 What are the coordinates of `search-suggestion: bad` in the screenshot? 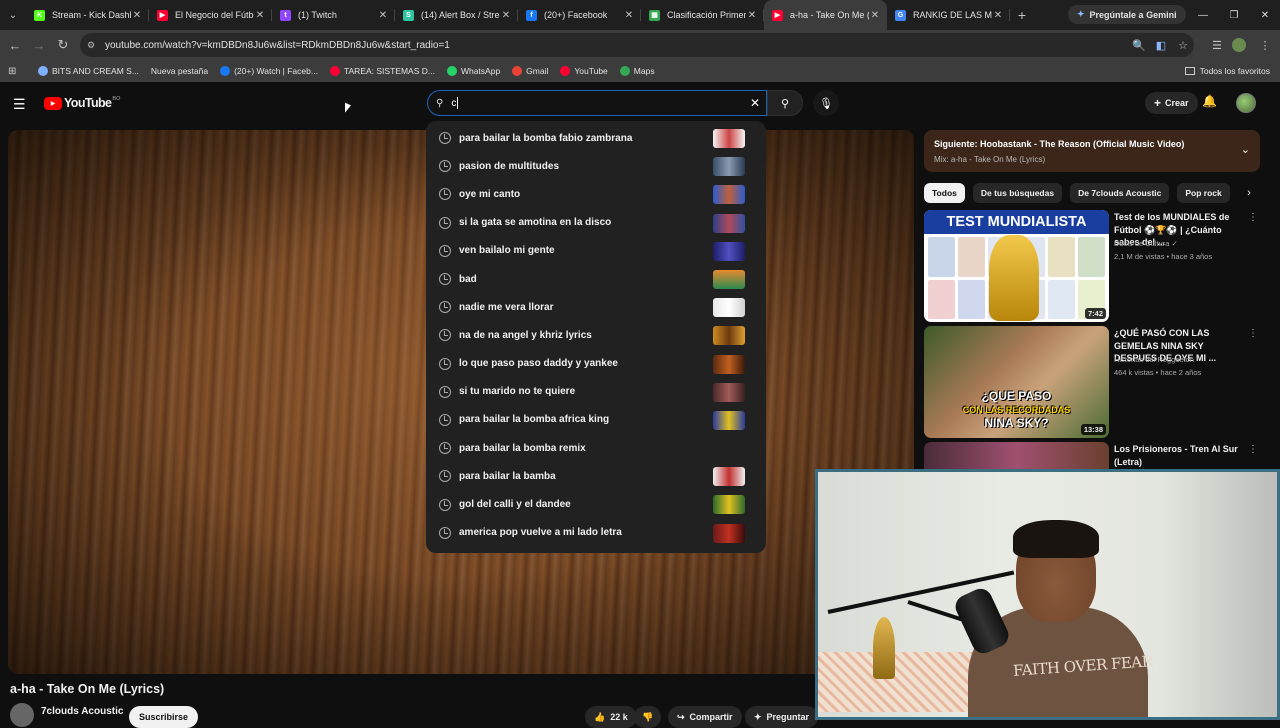 It's located at (596, 279).